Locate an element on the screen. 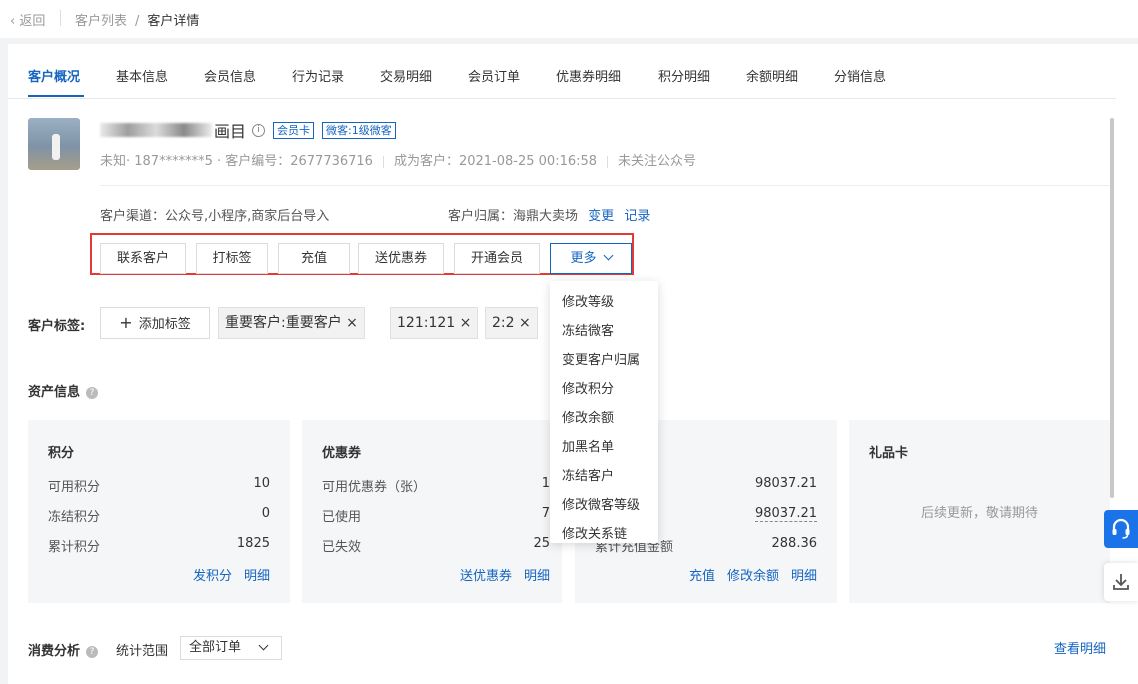  points-links: 发积分 明细 is located at coordinates (225, 574).